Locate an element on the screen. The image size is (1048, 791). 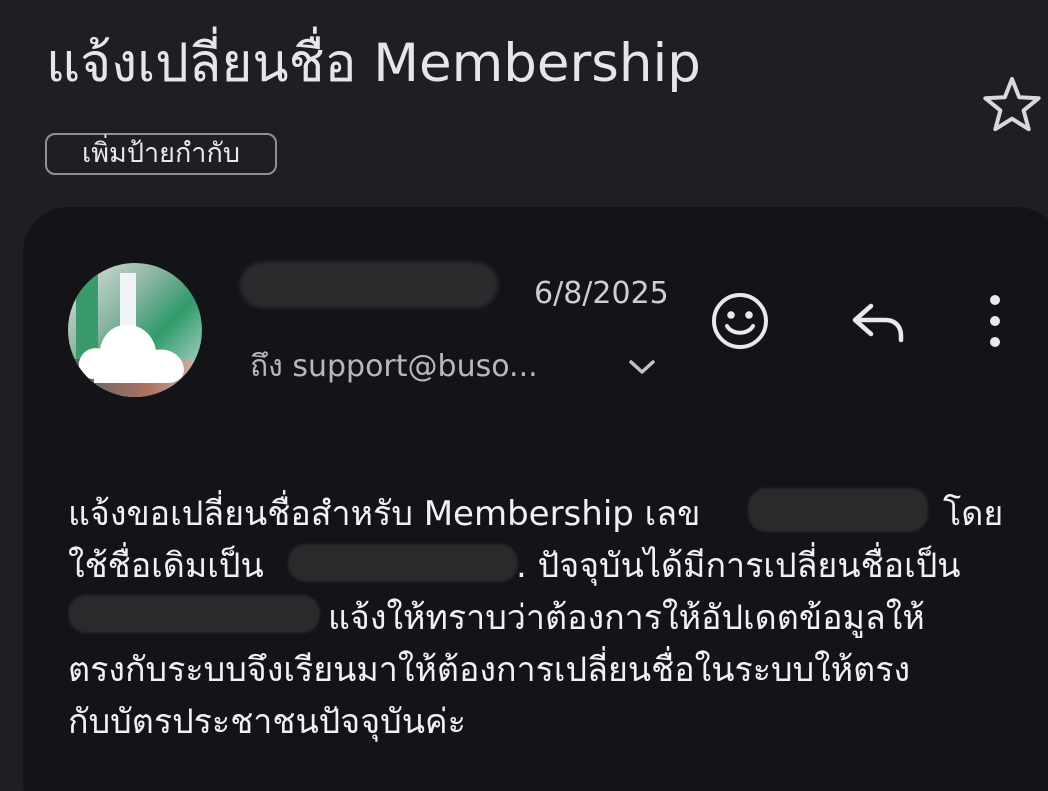
chevron-down-icon is located at coordinates (642, 367).